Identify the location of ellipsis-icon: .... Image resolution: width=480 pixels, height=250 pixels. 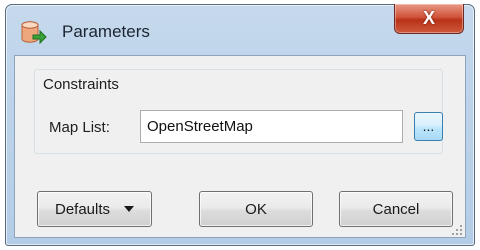
(428, 126).